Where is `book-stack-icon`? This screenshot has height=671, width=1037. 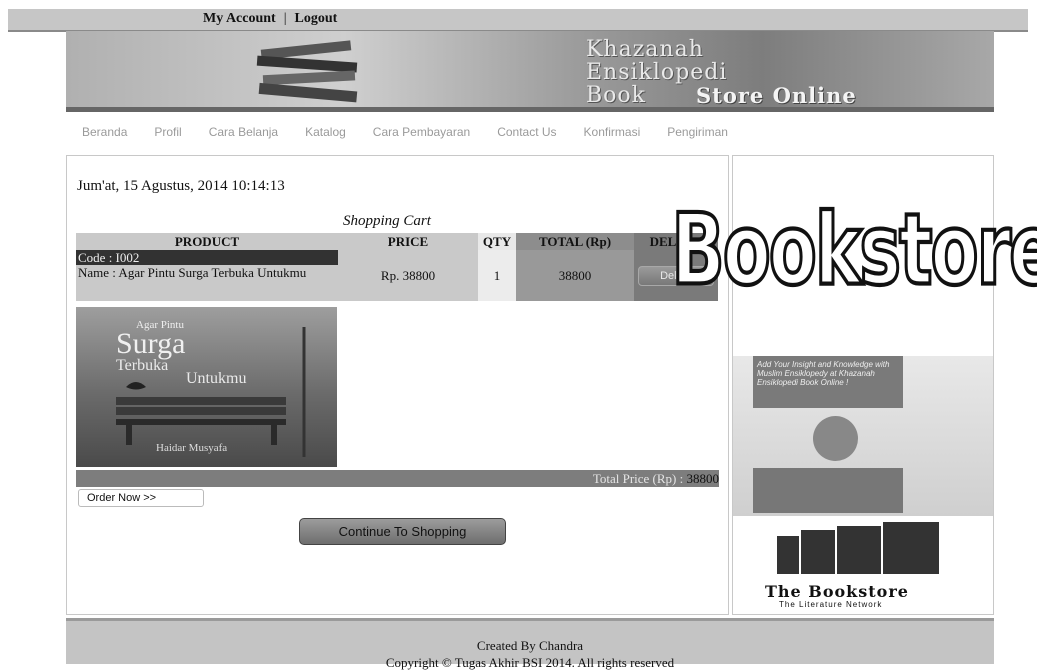
book-stack-icon is located at coordinates (307, 71).